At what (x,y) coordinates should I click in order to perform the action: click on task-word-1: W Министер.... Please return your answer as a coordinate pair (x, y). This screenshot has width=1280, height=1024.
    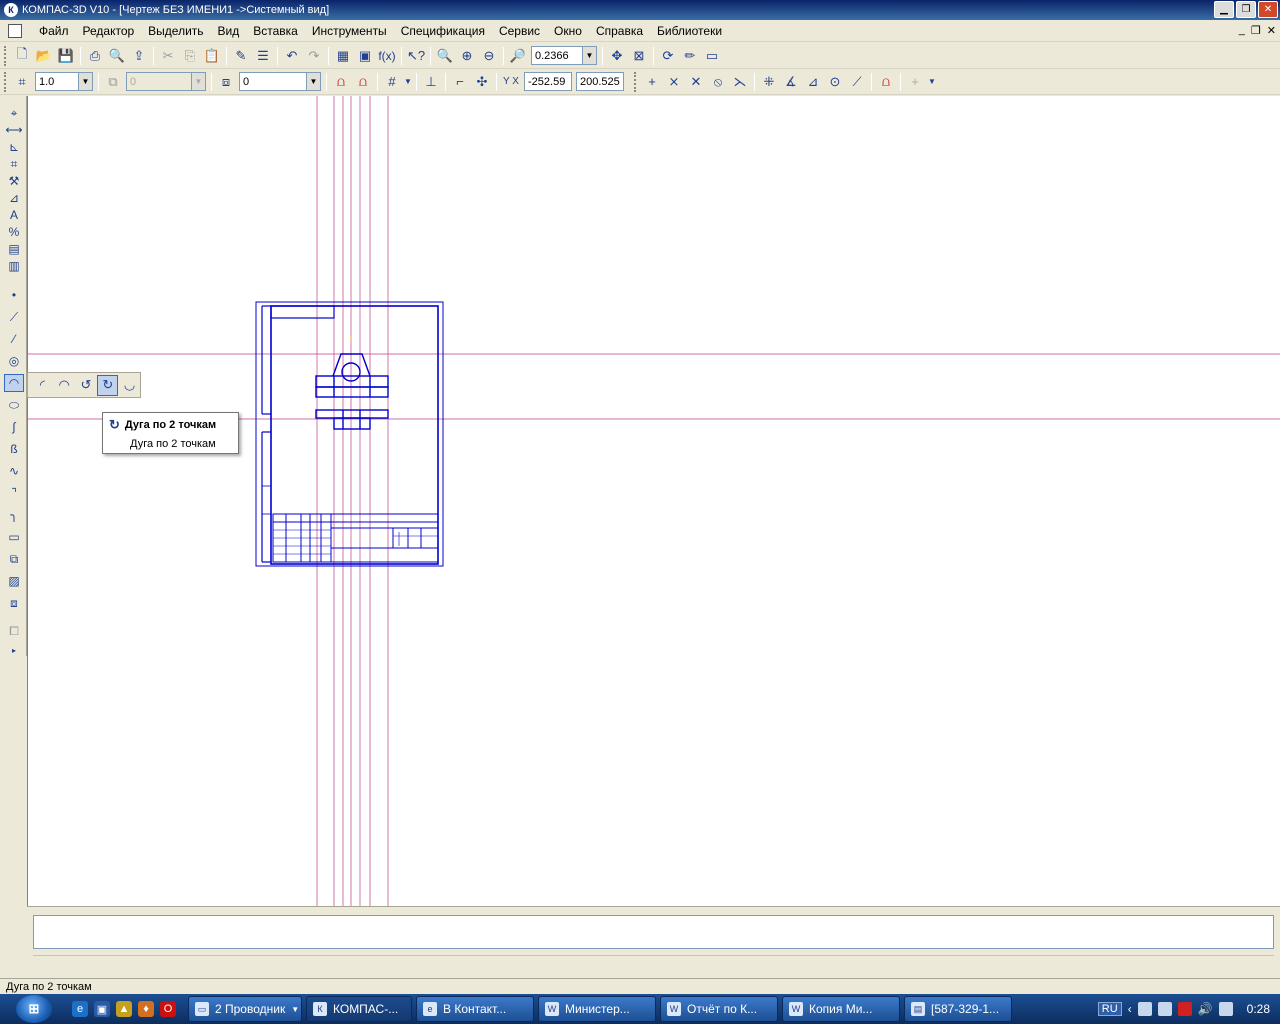
    Looking at the image, I should click on (597, 1009).